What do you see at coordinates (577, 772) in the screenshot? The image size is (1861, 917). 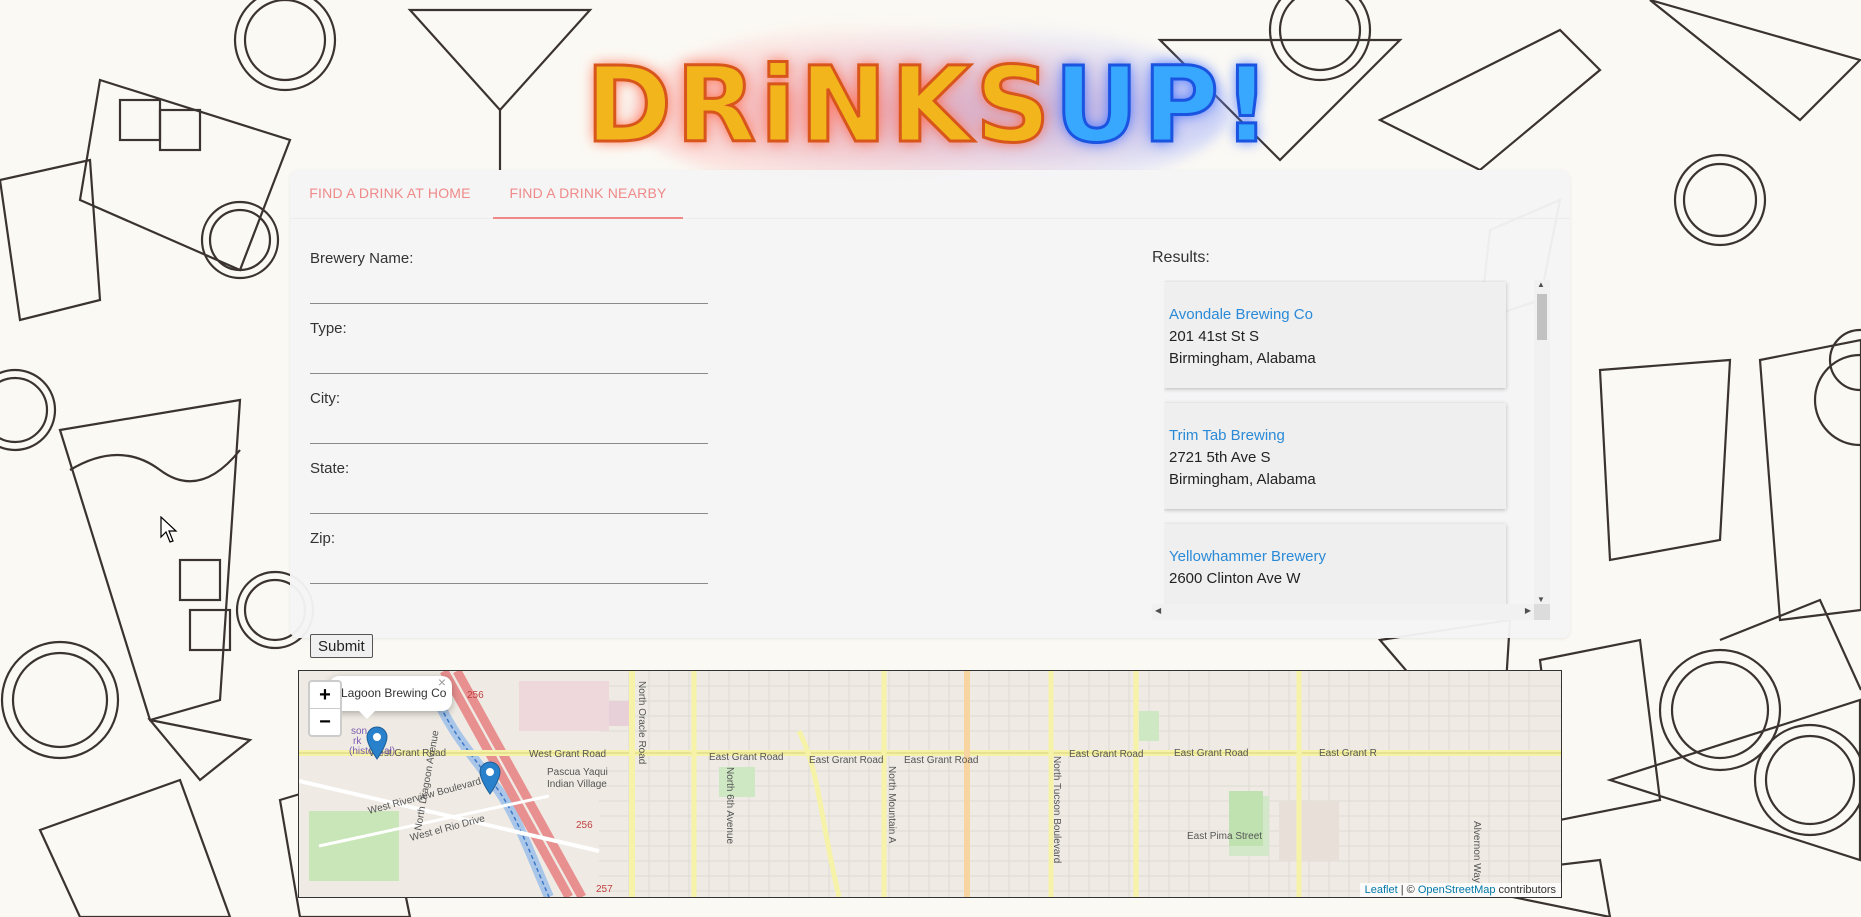 I see `map-label: Pascua Yaqui` at bounding box center [577, 772].